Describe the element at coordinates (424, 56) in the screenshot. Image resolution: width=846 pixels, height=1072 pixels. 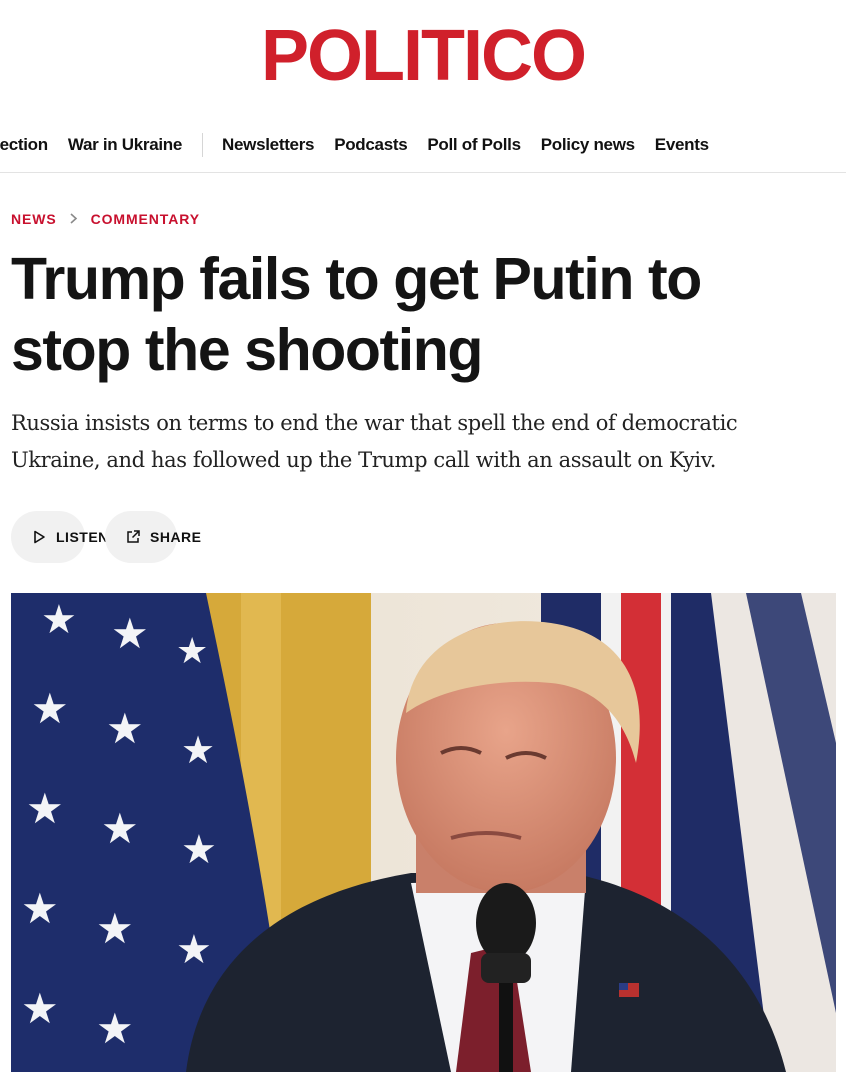
I see `politico-logo: POLITICO` at that location.